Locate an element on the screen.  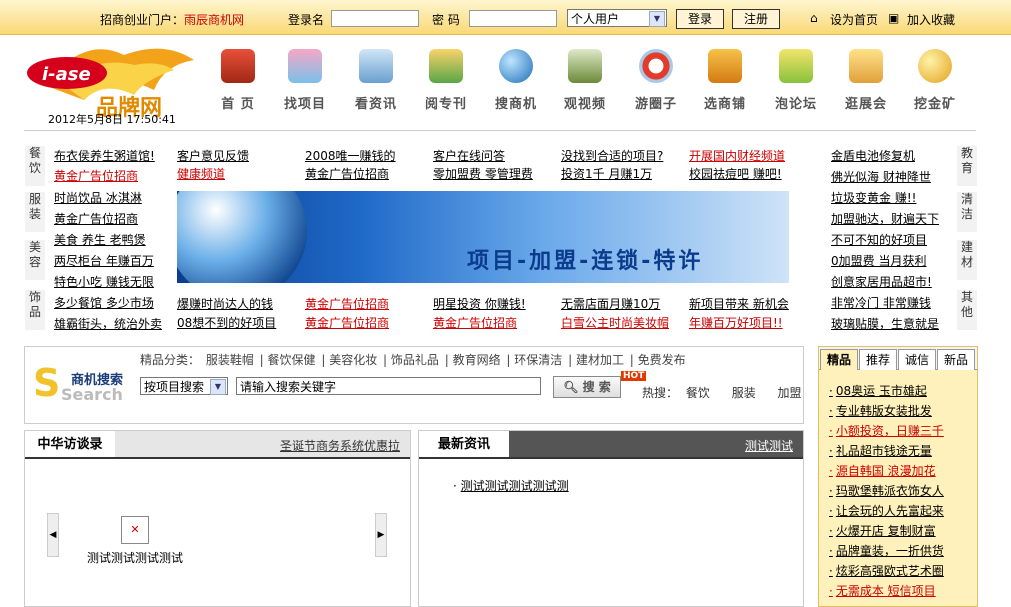
list-item: 零加盟费 零管理费 is located at coordinates (483, 173).